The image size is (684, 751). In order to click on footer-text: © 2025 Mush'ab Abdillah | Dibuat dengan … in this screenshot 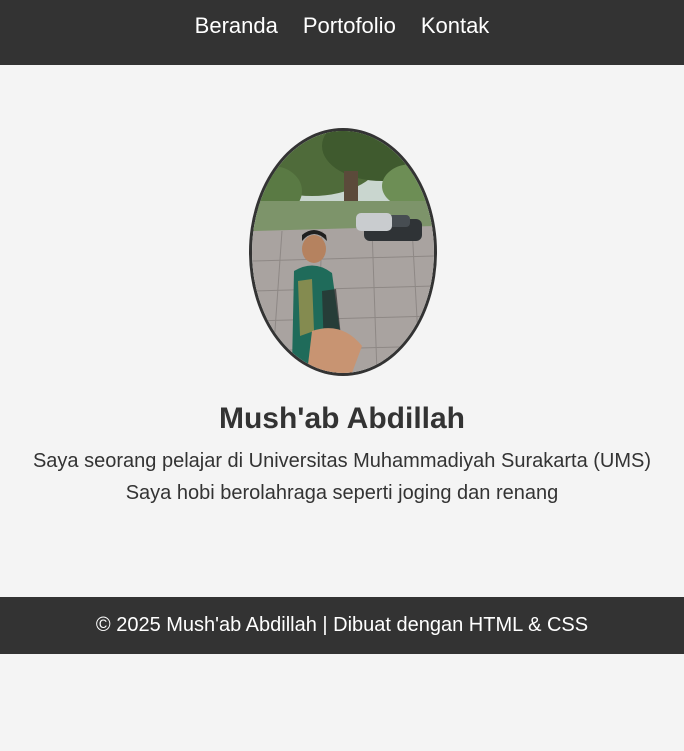, I will do `click(342, 625)`.